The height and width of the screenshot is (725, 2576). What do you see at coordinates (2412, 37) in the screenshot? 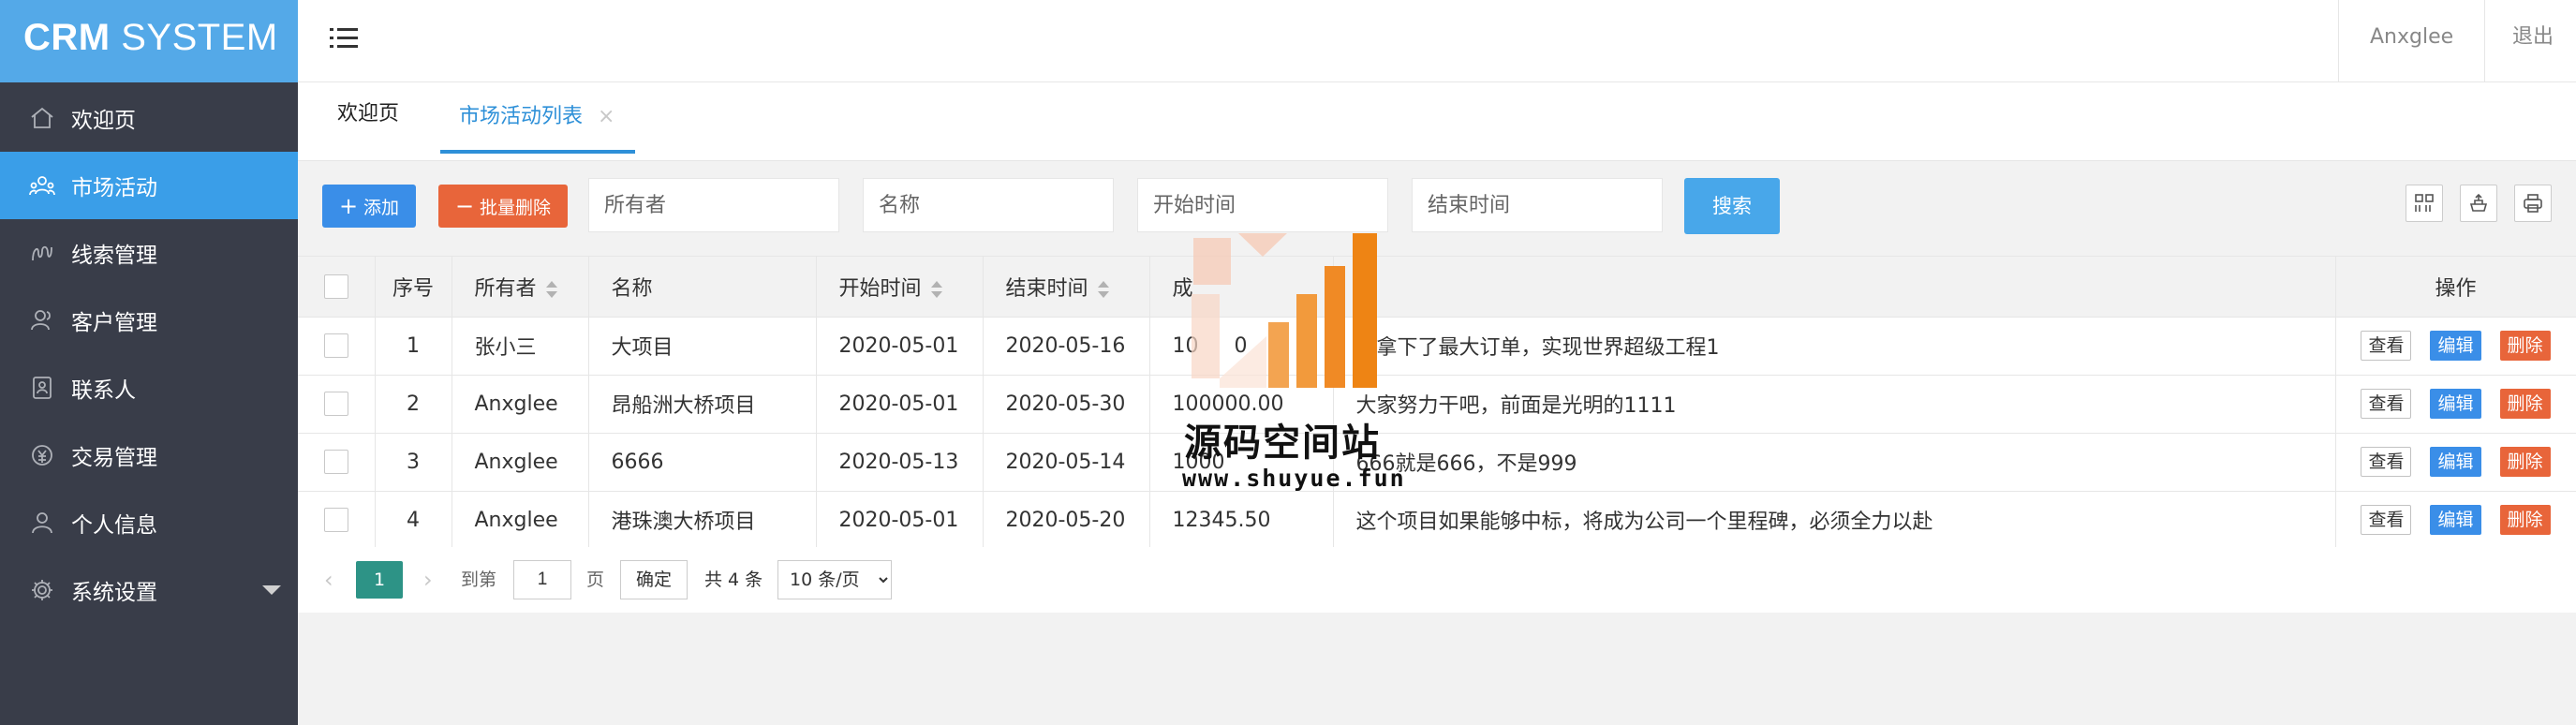
I see `current-user: Anxglee` at bounding box center [2412, 37].